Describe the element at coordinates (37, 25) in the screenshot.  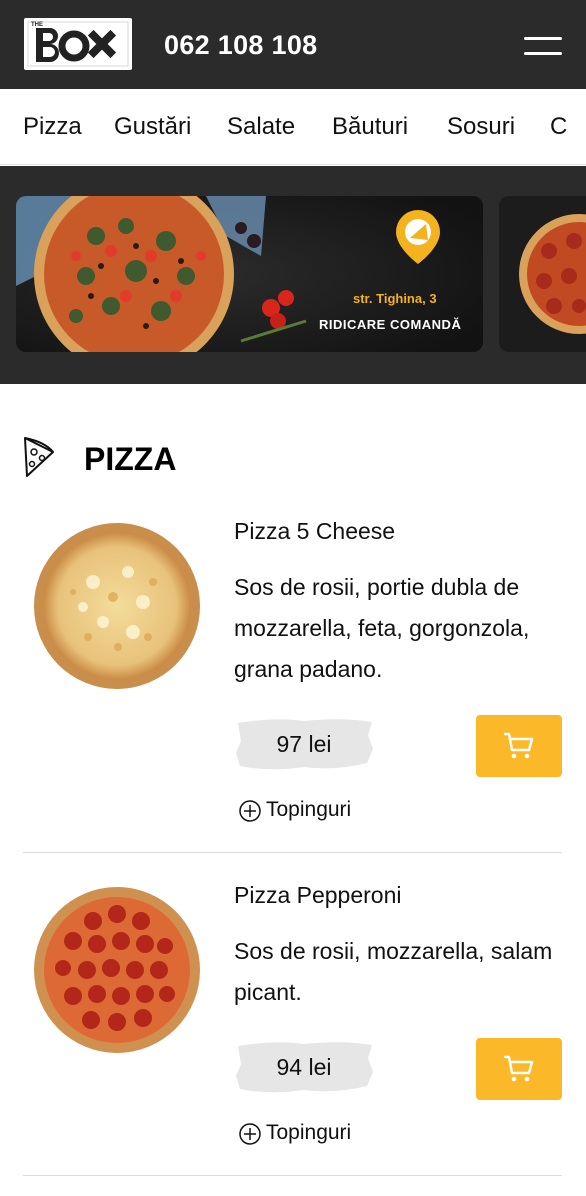
I see `logo-the-text: THE` at that location.